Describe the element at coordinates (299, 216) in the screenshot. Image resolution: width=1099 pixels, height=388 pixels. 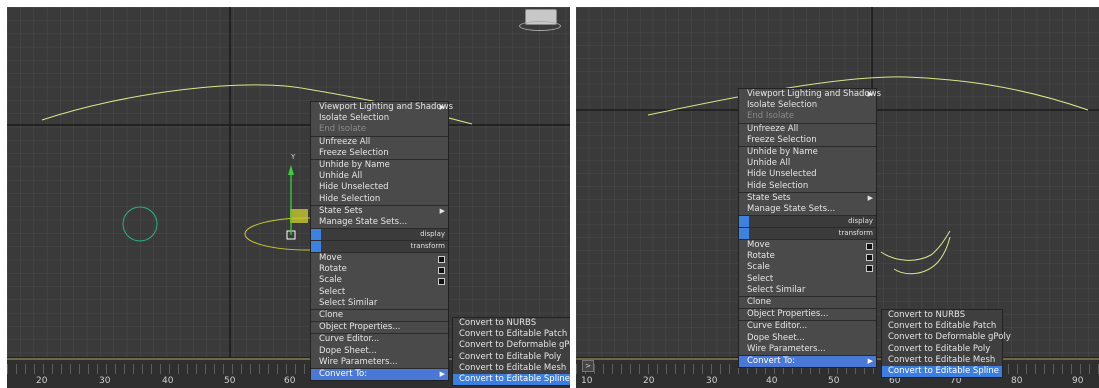
I see `gizmo-plane-handle` at that location.